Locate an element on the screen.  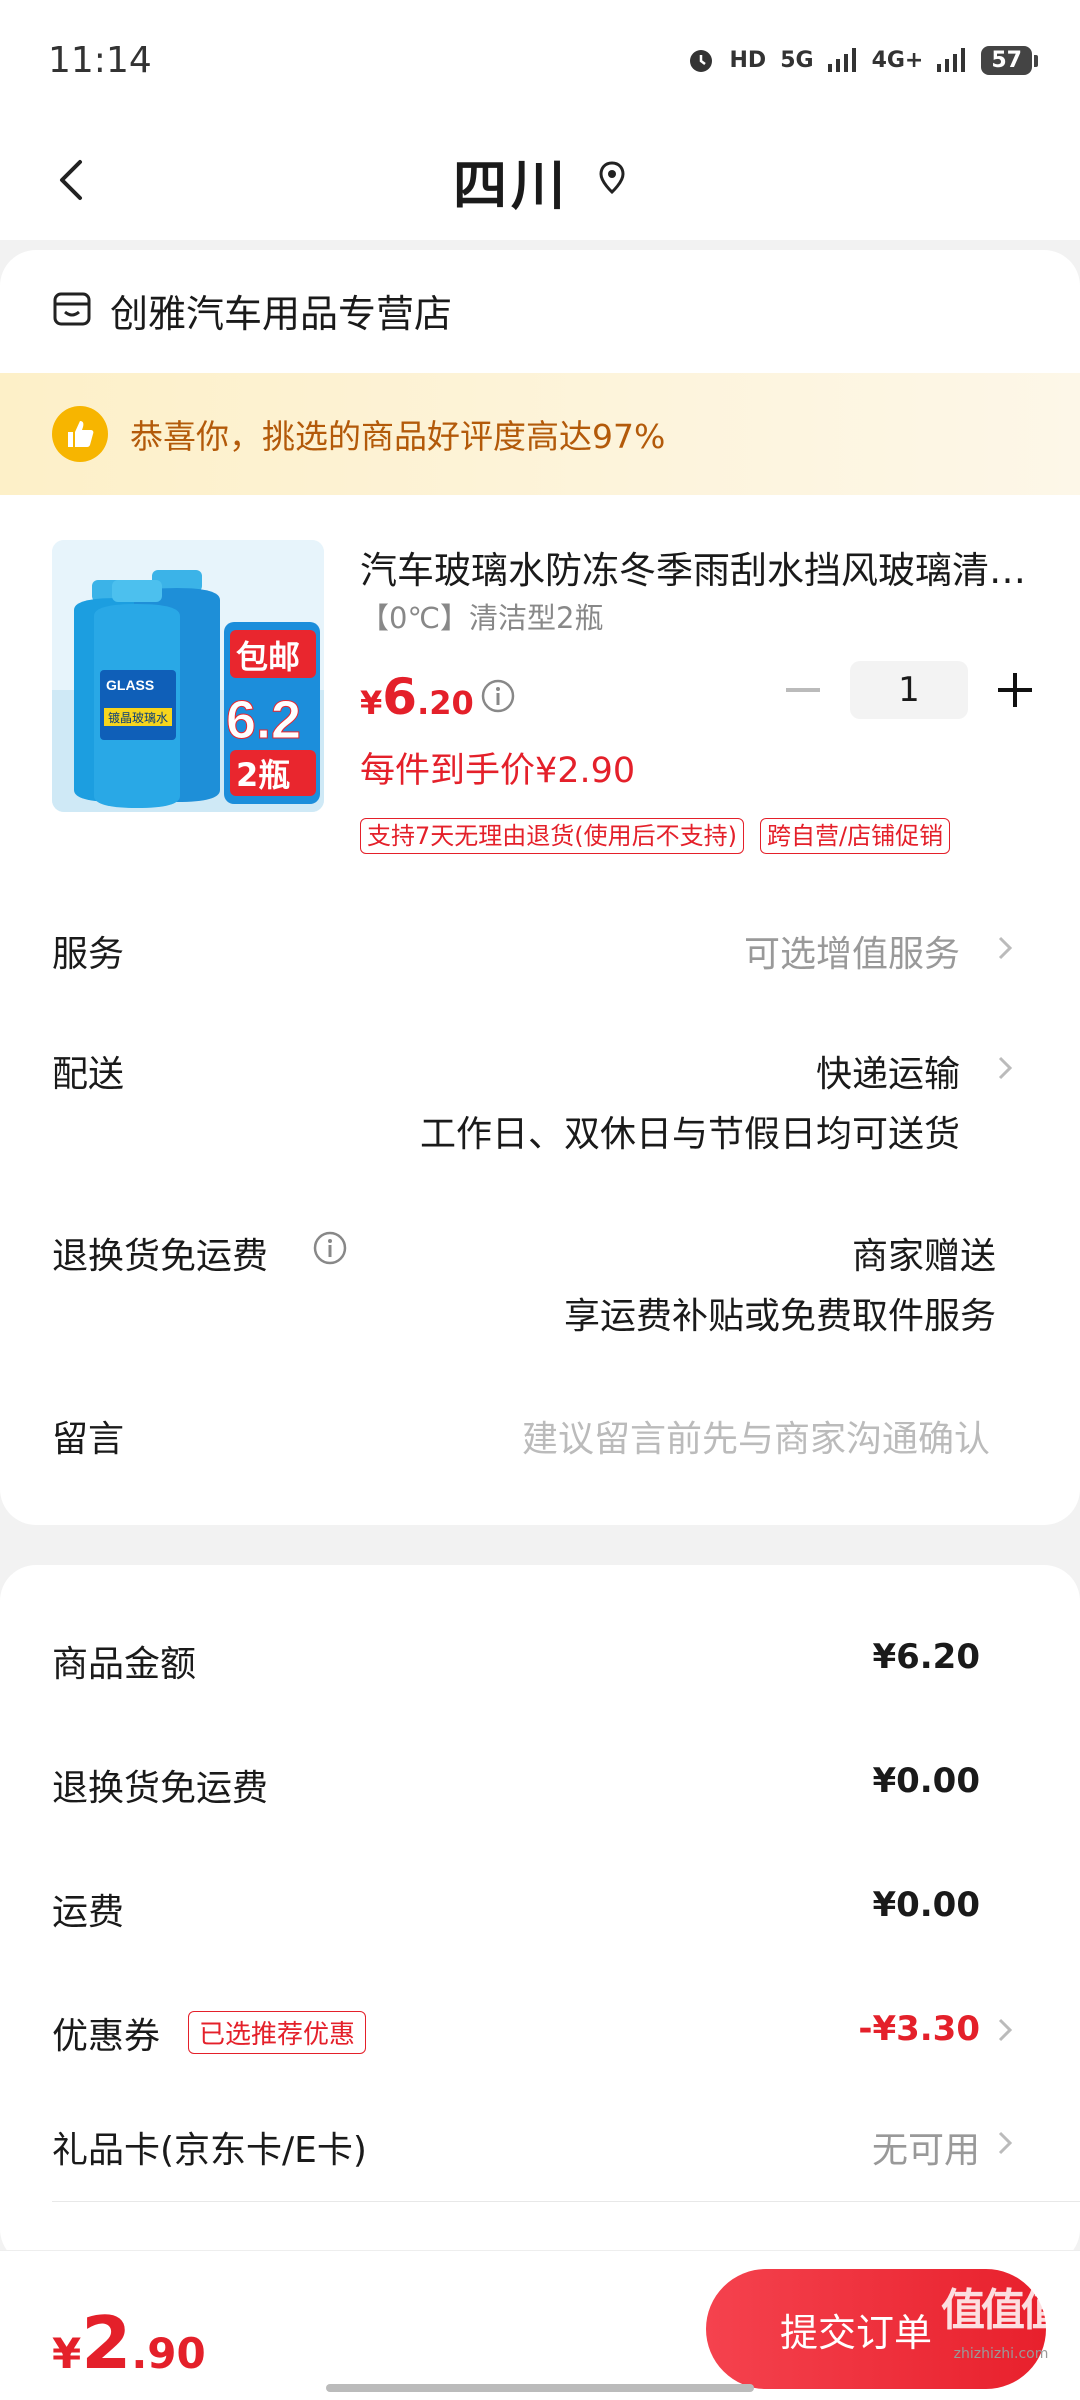
watermark-text: 值值值 is located at coordinates (1003, 2310).